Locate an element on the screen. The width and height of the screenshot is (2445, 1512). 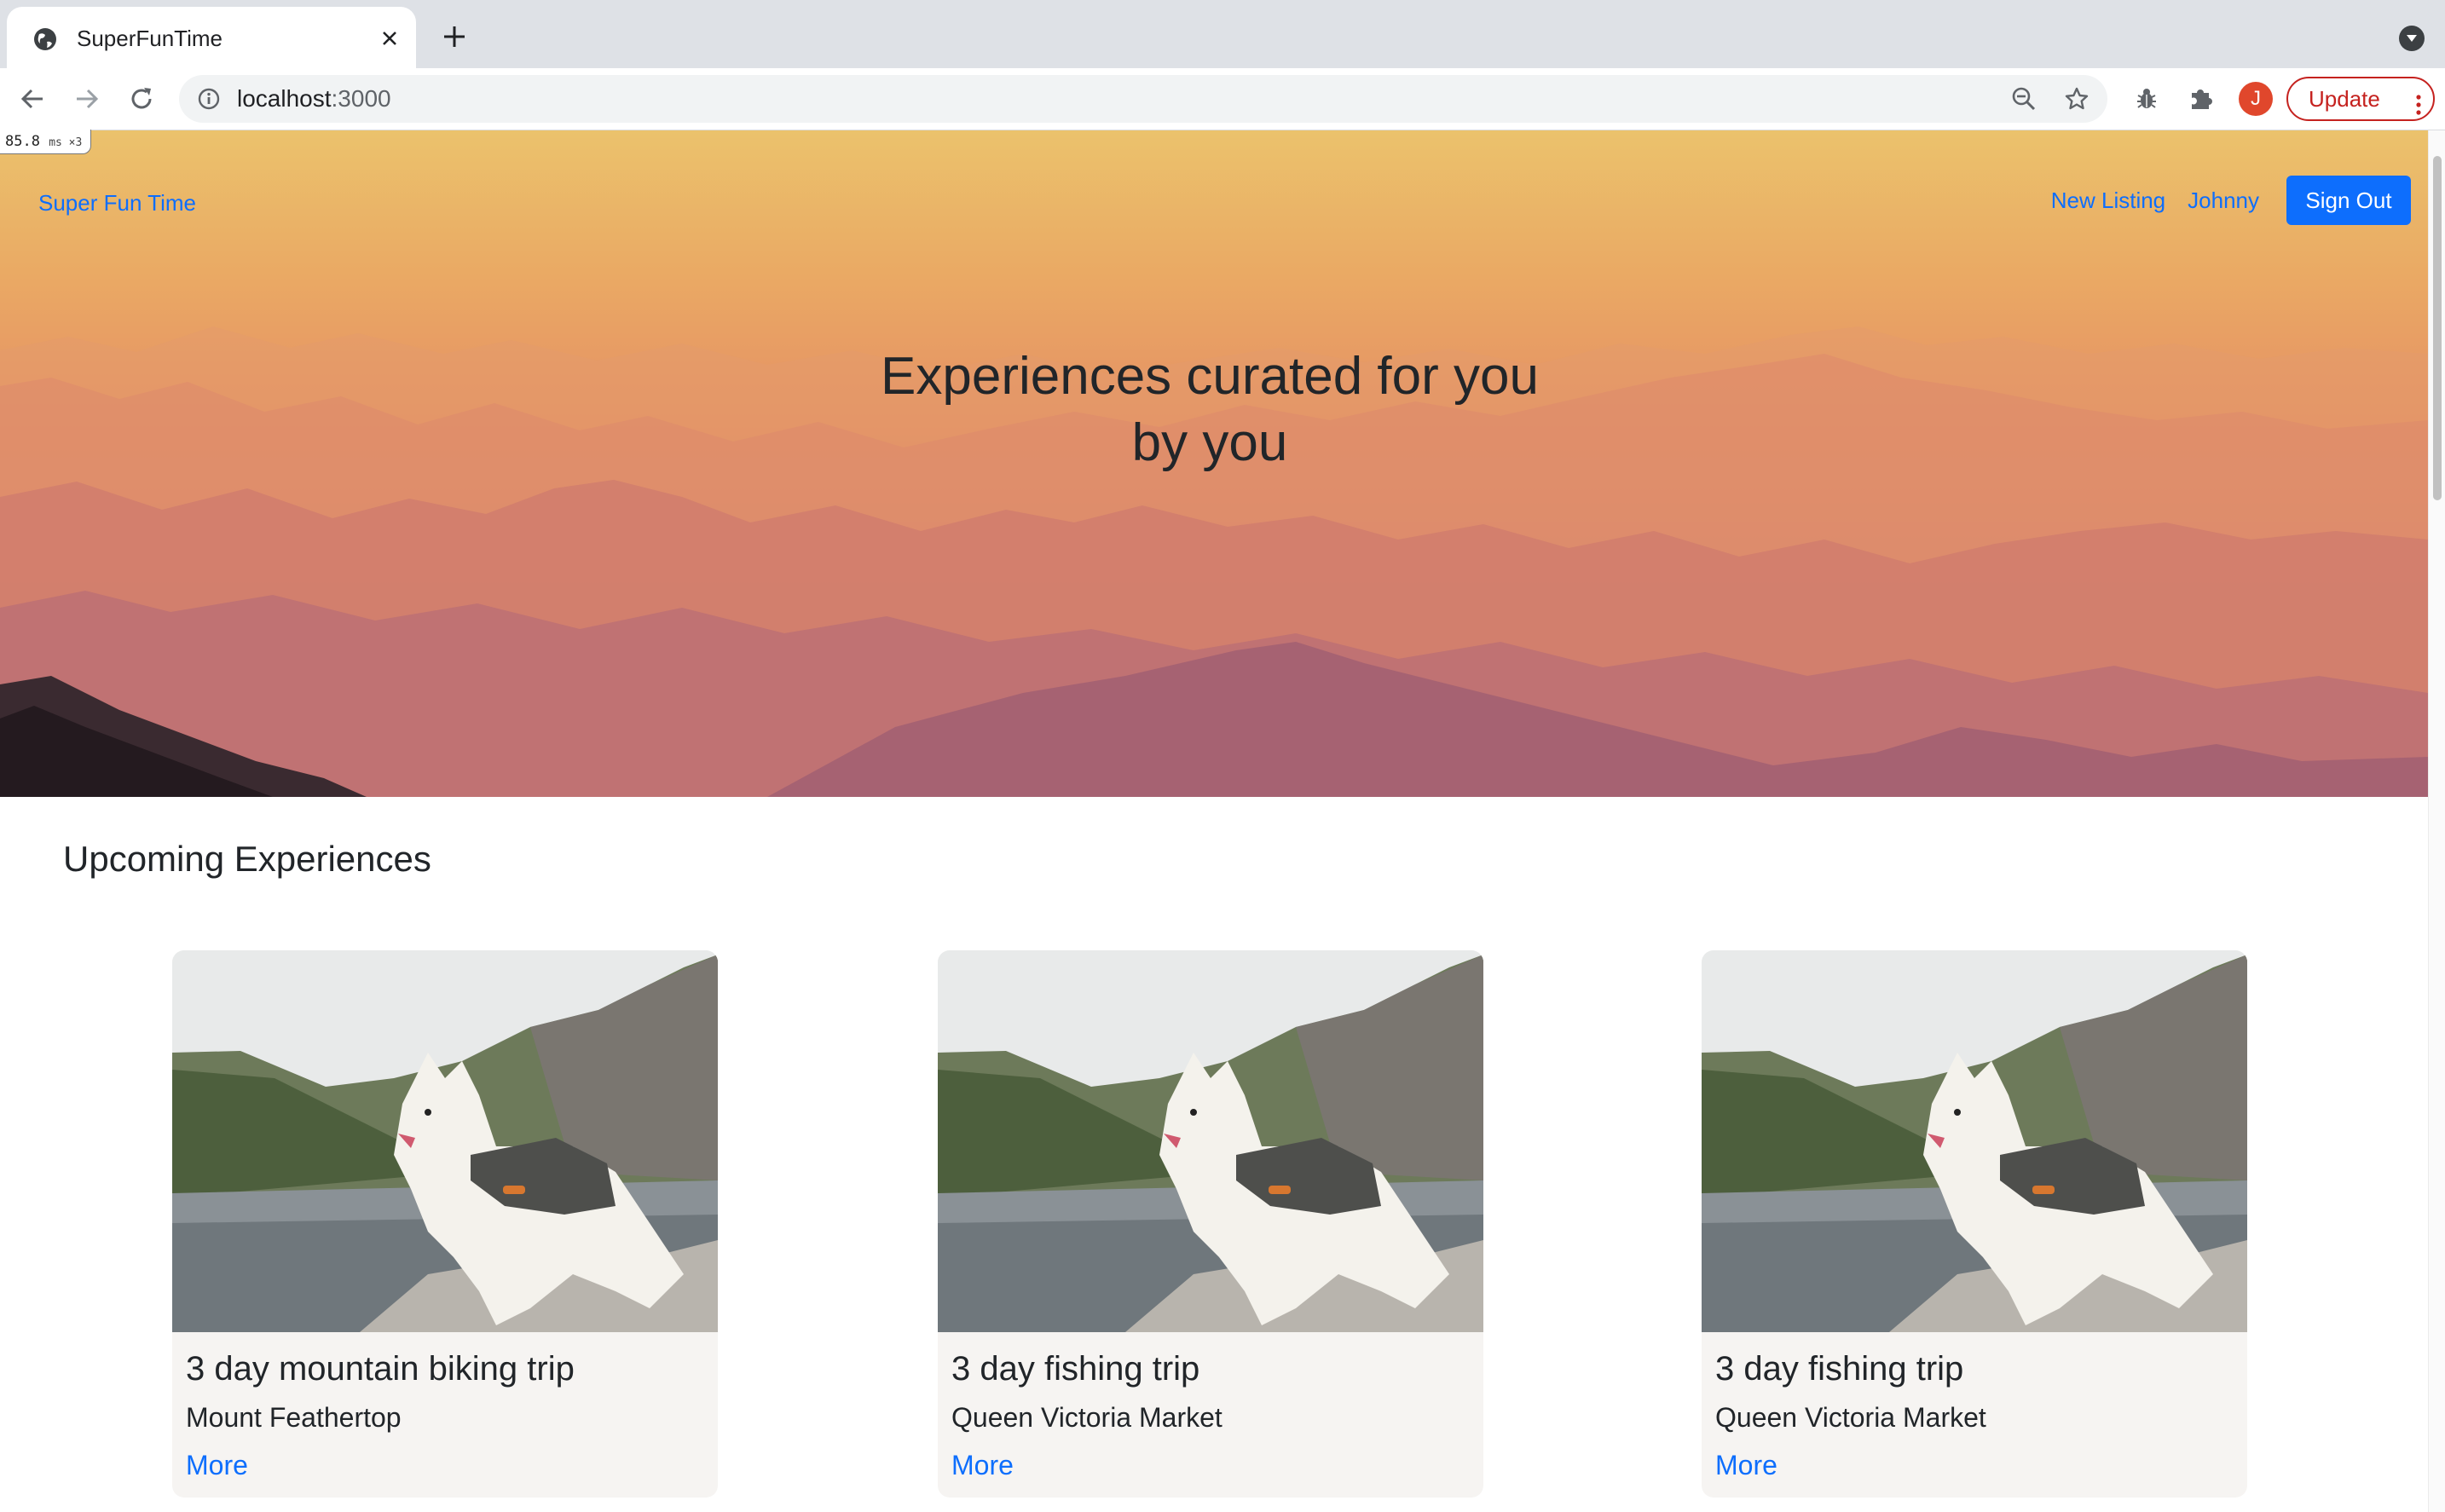
url-text: localhost:3000 is located at coordinates (314, 98).